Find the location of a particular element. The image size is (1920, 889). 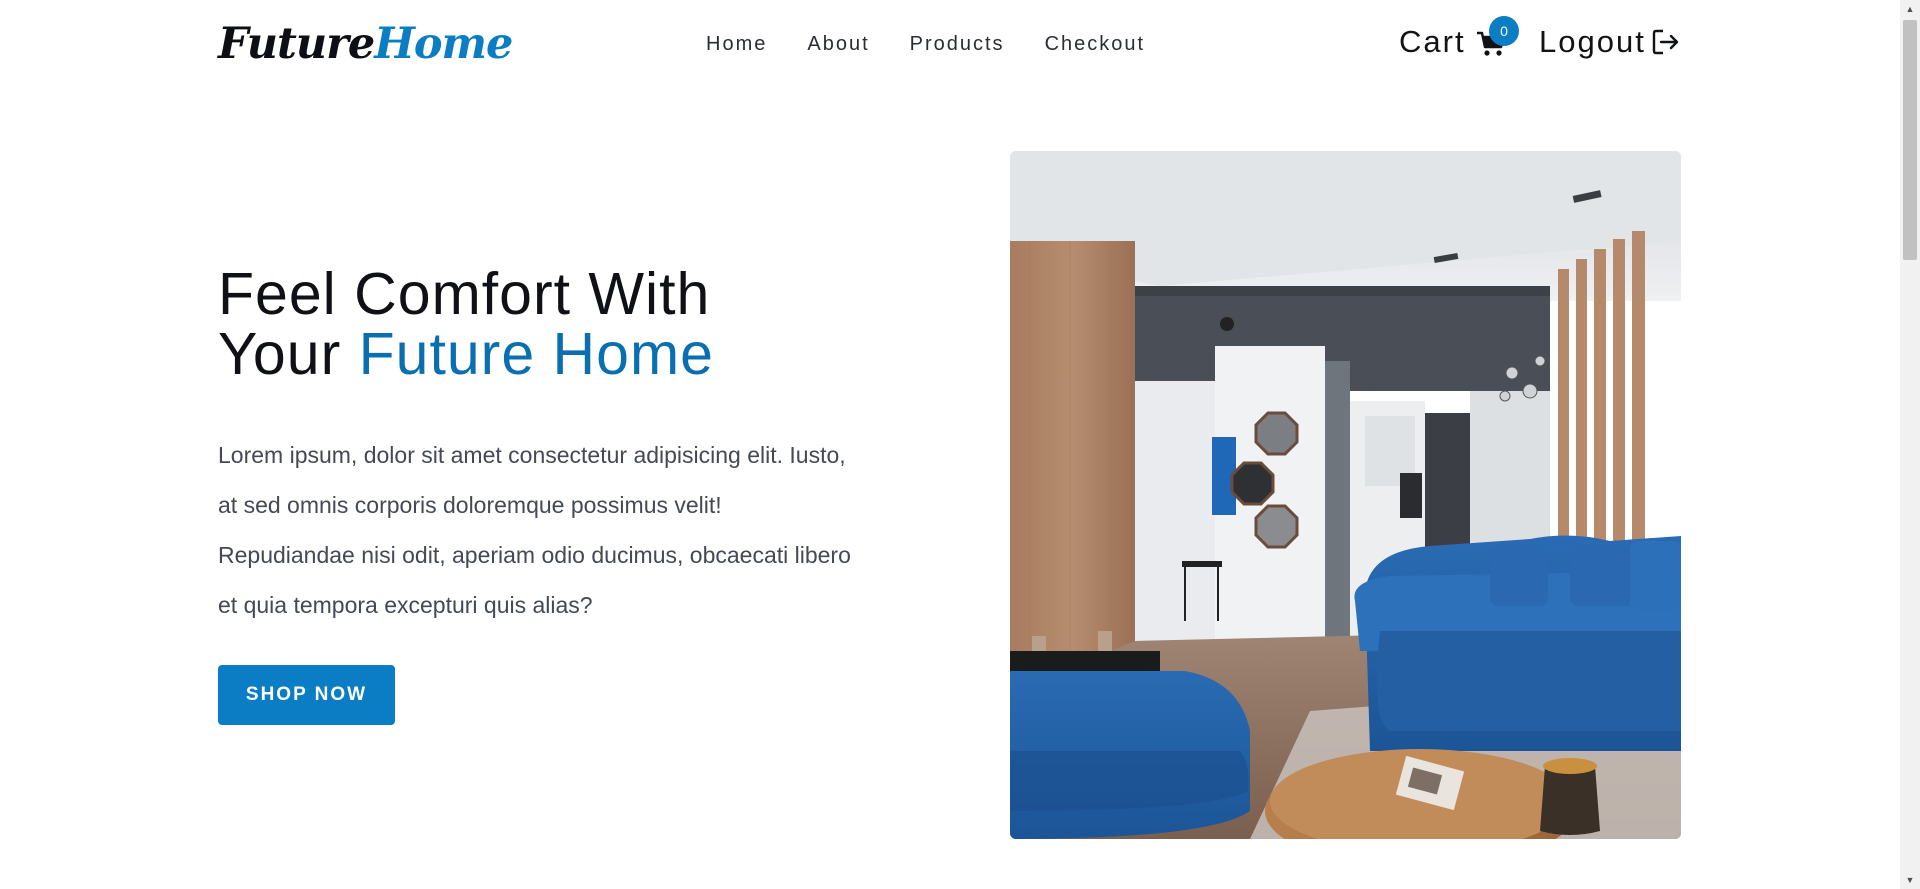

hero-title-line1: Feel Comfort With is located at coordinates (464, 294).